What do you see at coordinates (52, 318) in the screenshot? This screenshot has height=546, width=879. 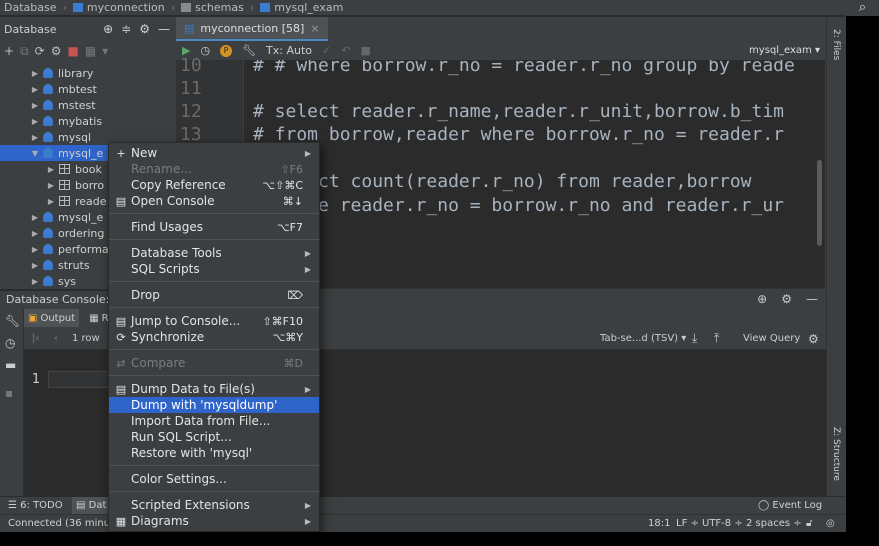 I see `tab-output: ▣ Output` at bounding box center [52, 318].